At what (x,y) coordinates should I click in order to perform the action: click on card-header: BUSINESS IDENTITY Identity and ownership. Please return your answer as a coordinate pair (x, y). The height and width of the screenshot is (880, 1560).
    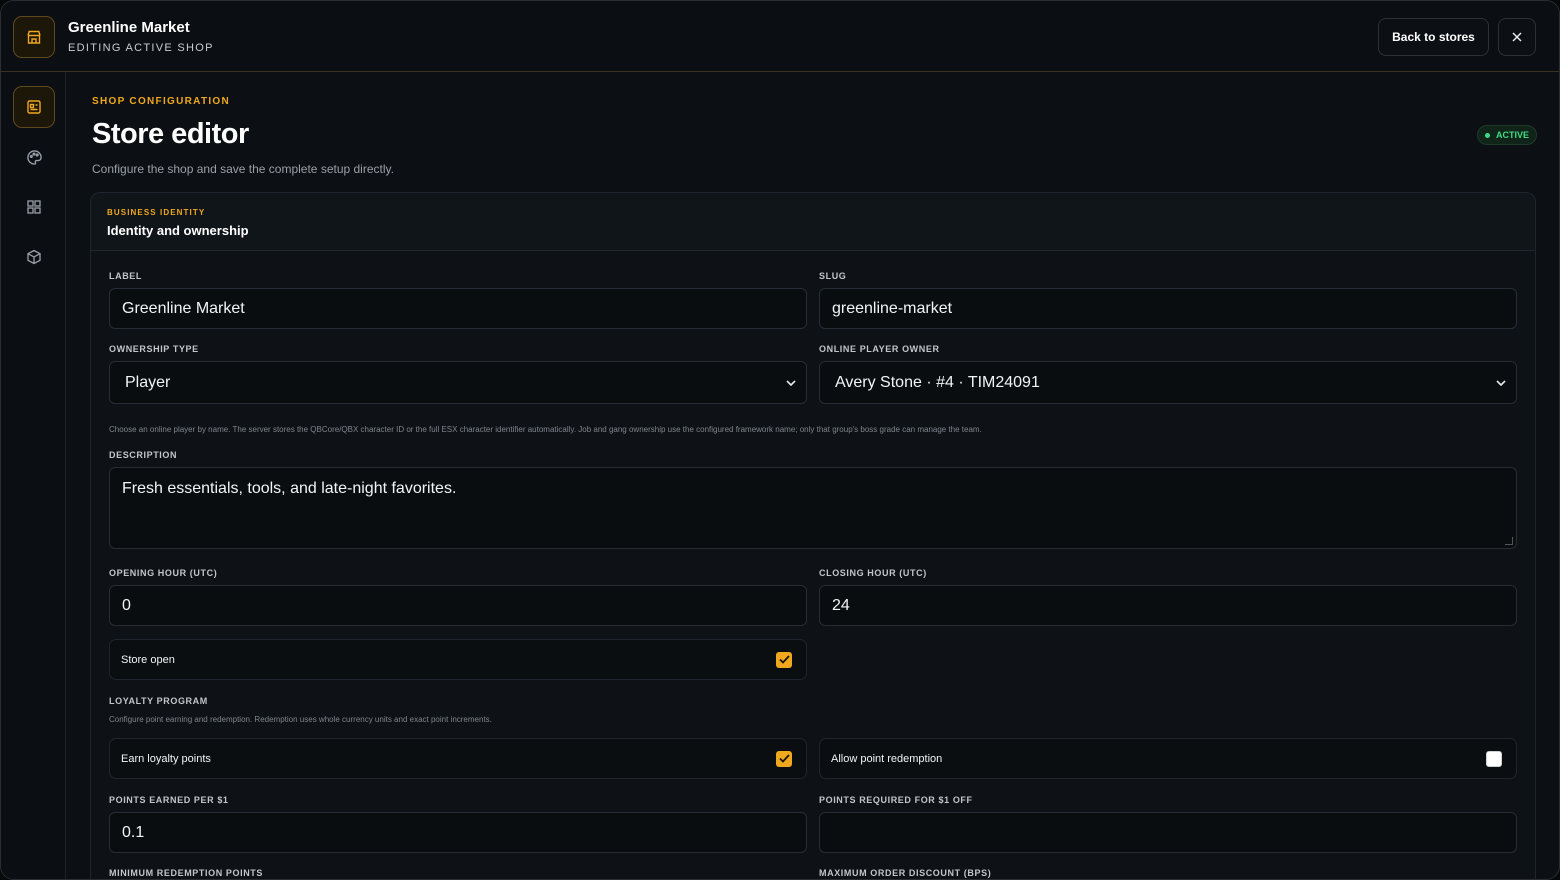
    Looking at the image, I should click on (813, 222).